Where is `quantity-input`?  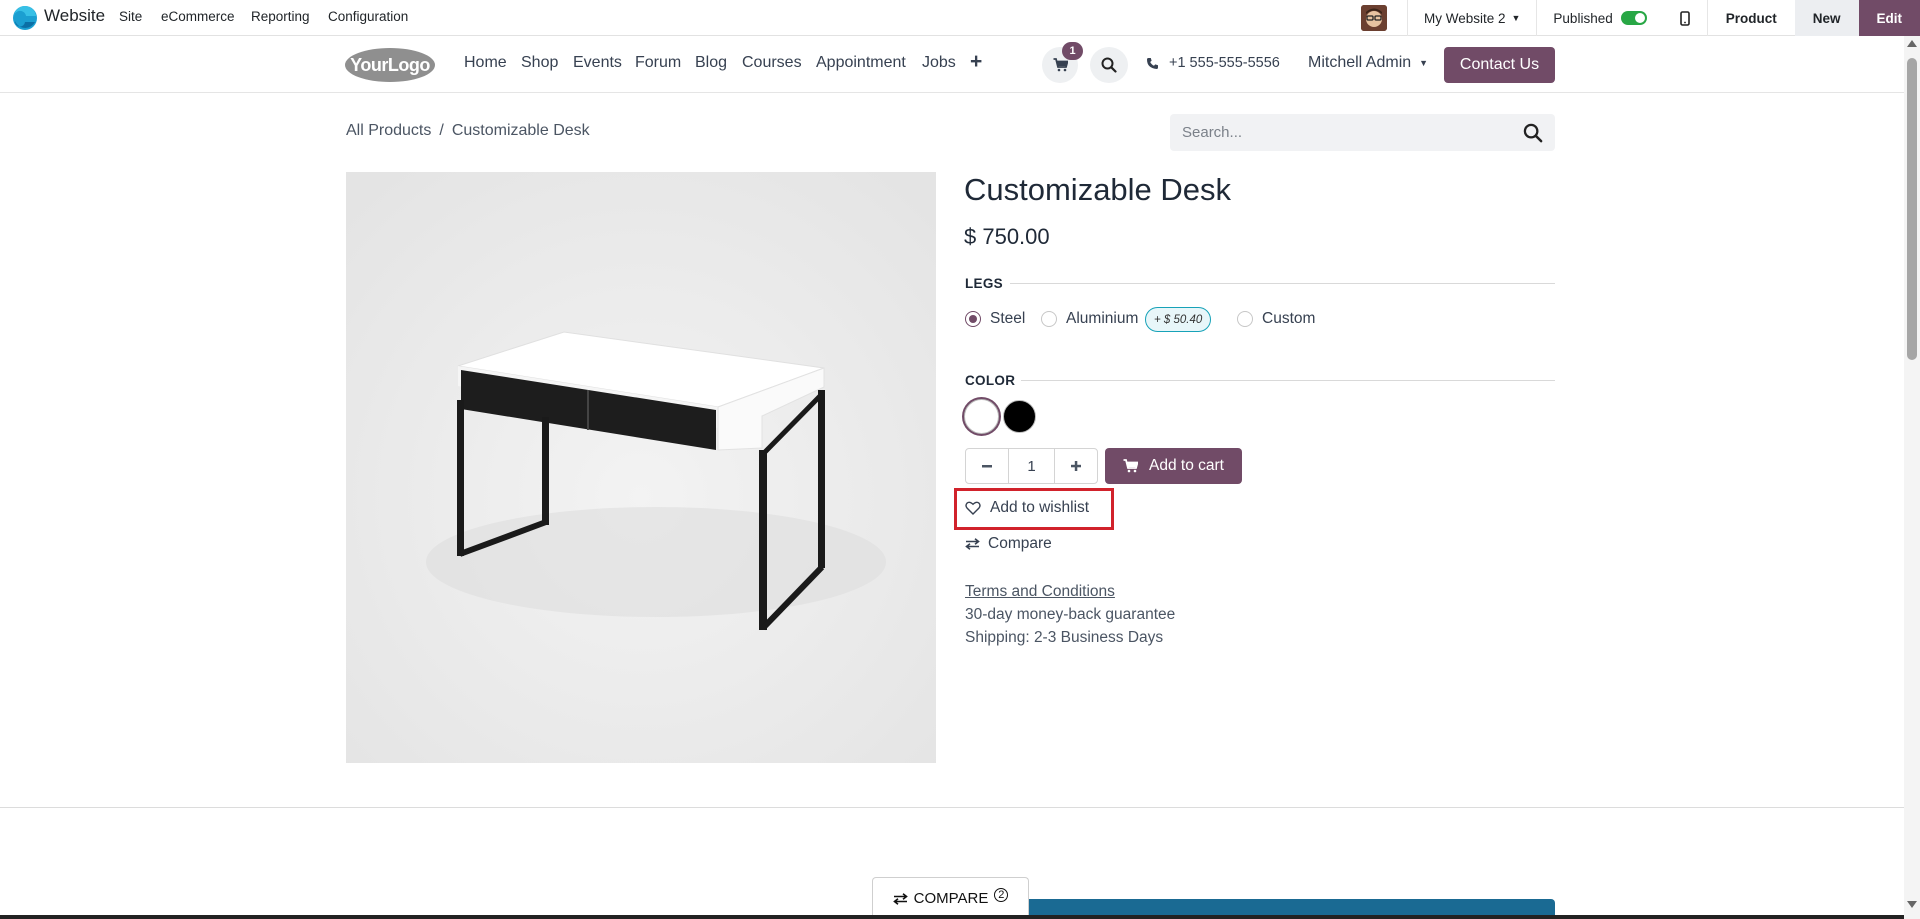
quantity-input is located at coordinates (1031, 466).